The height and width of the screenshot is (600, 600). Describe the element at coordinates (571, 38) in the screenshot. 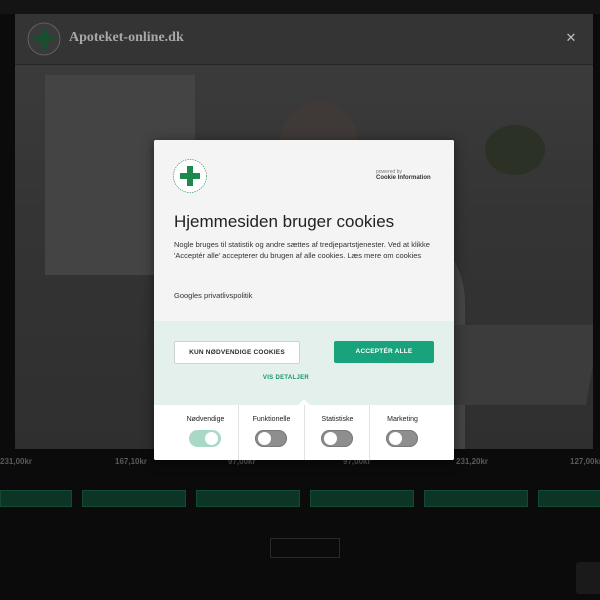

I see `close-icon: ✕` at that location.